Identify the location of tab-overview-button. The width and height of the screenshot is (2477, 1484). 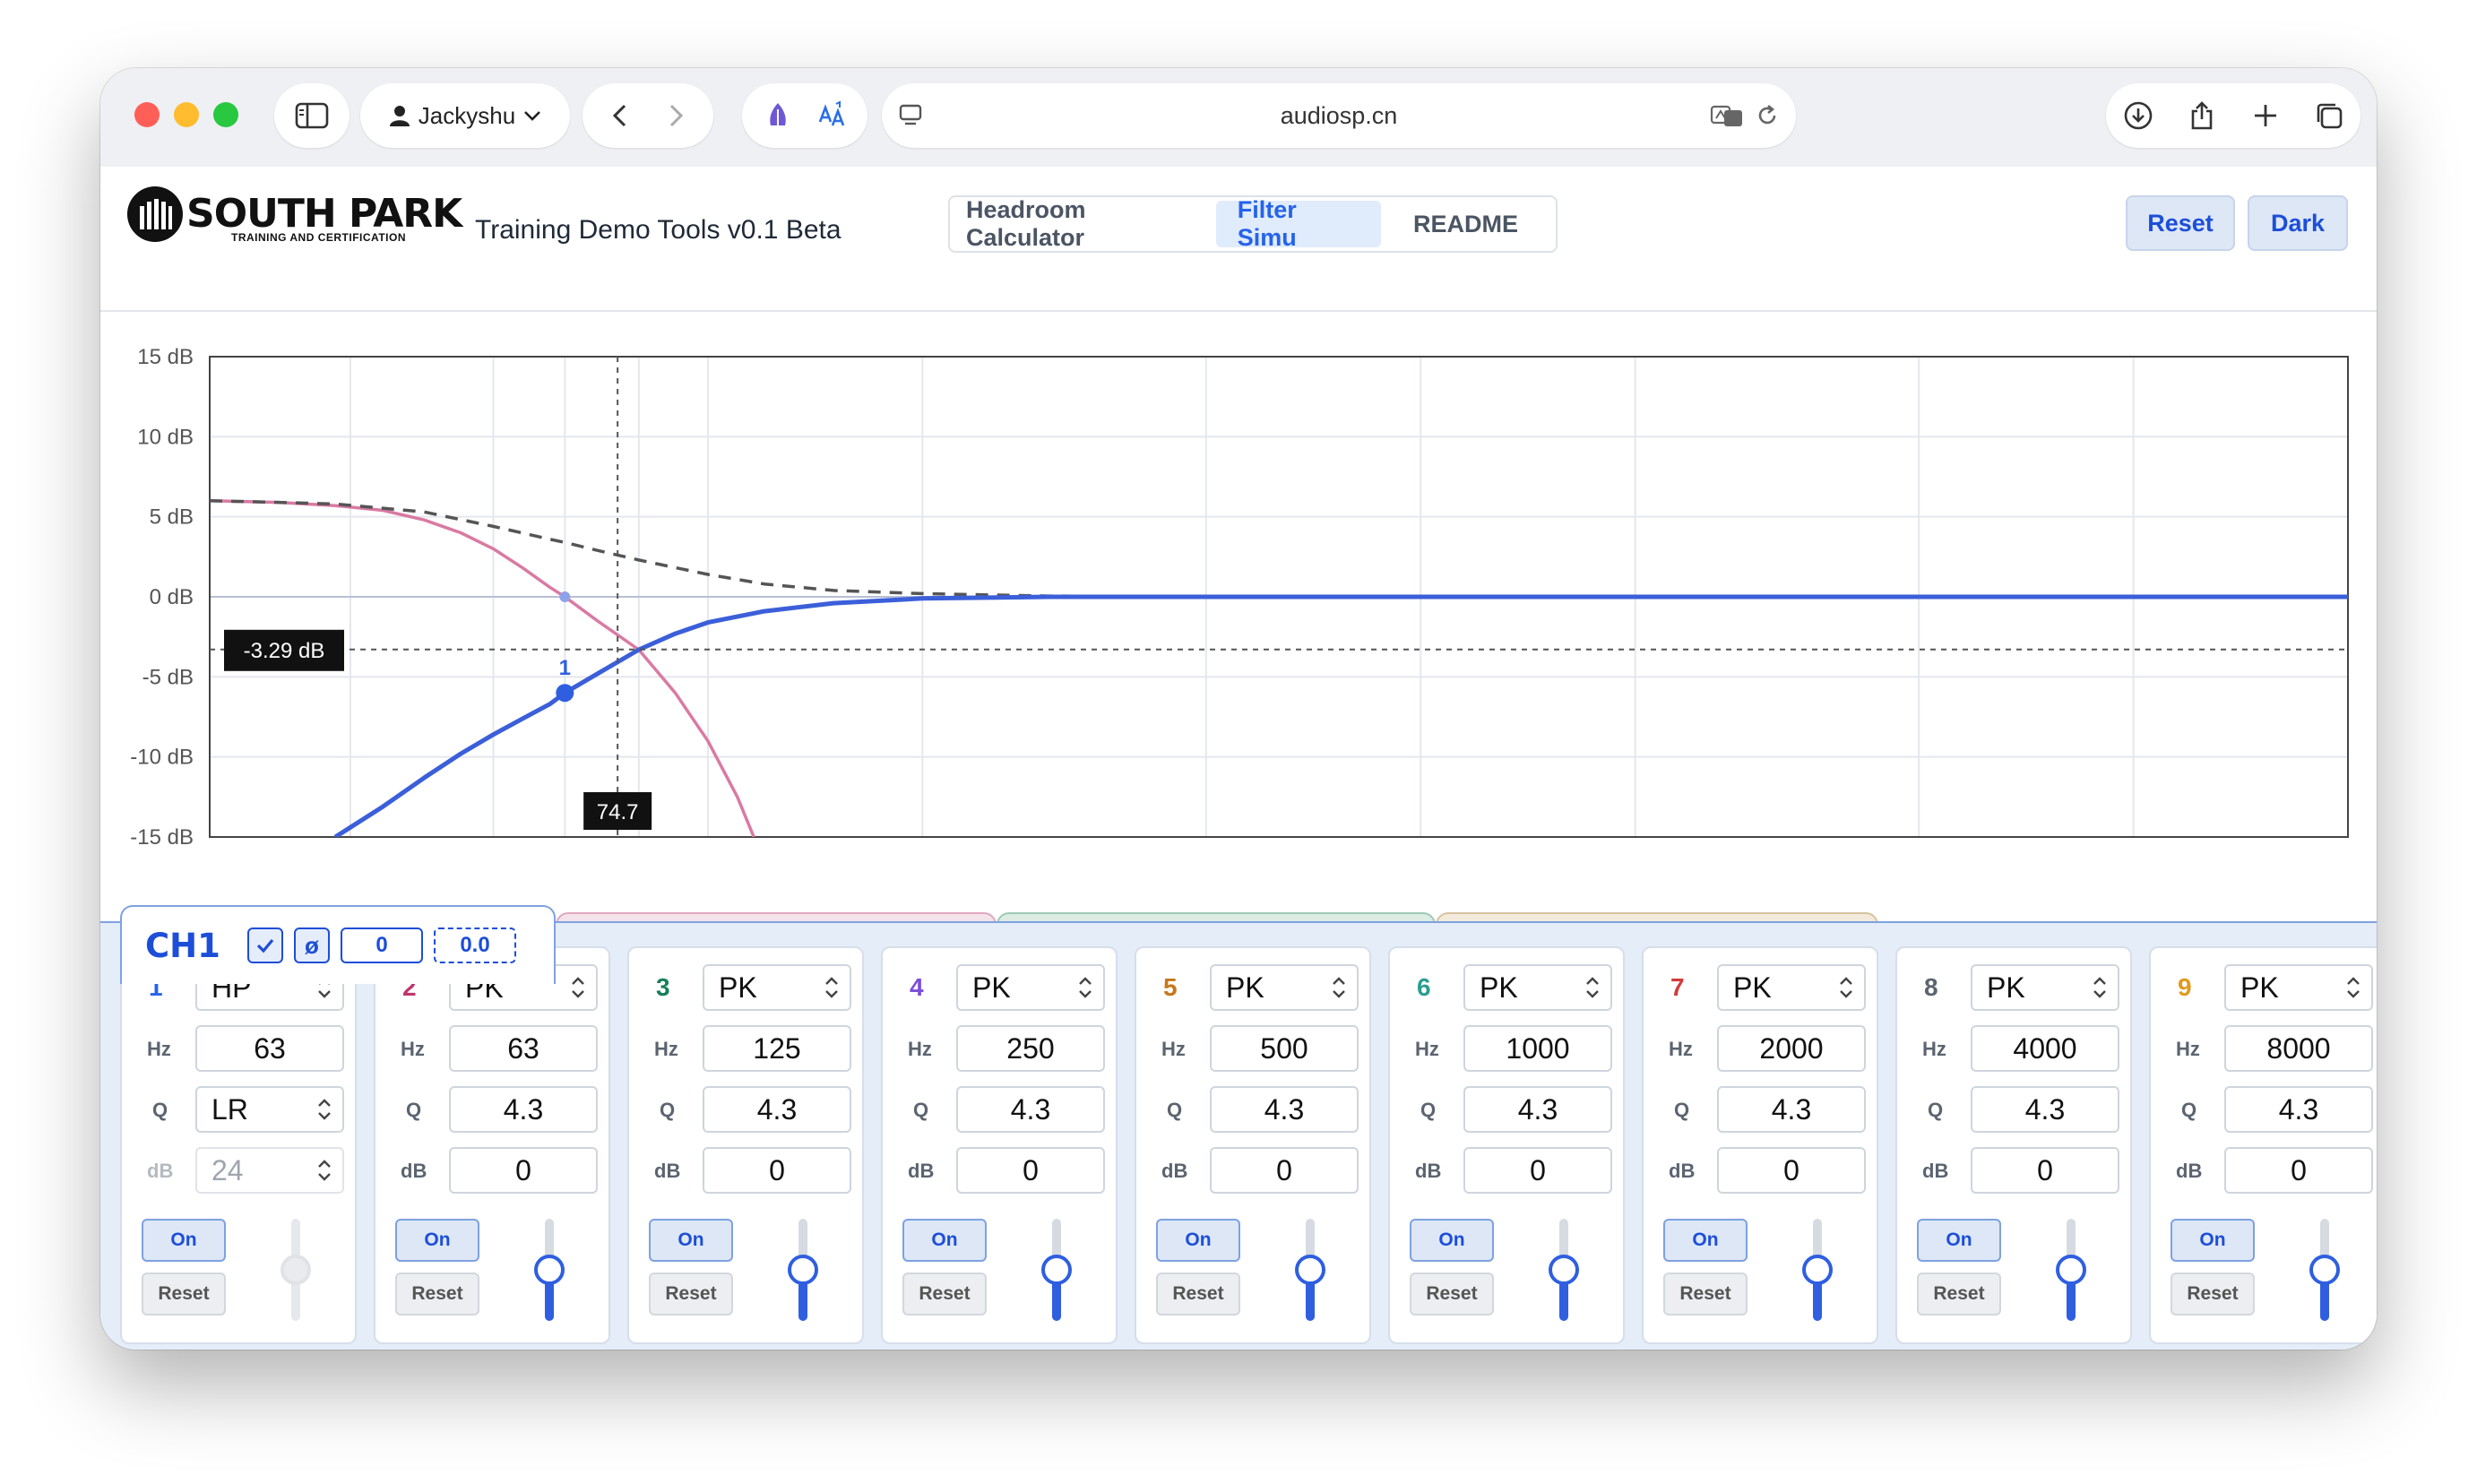
(2329, 115).